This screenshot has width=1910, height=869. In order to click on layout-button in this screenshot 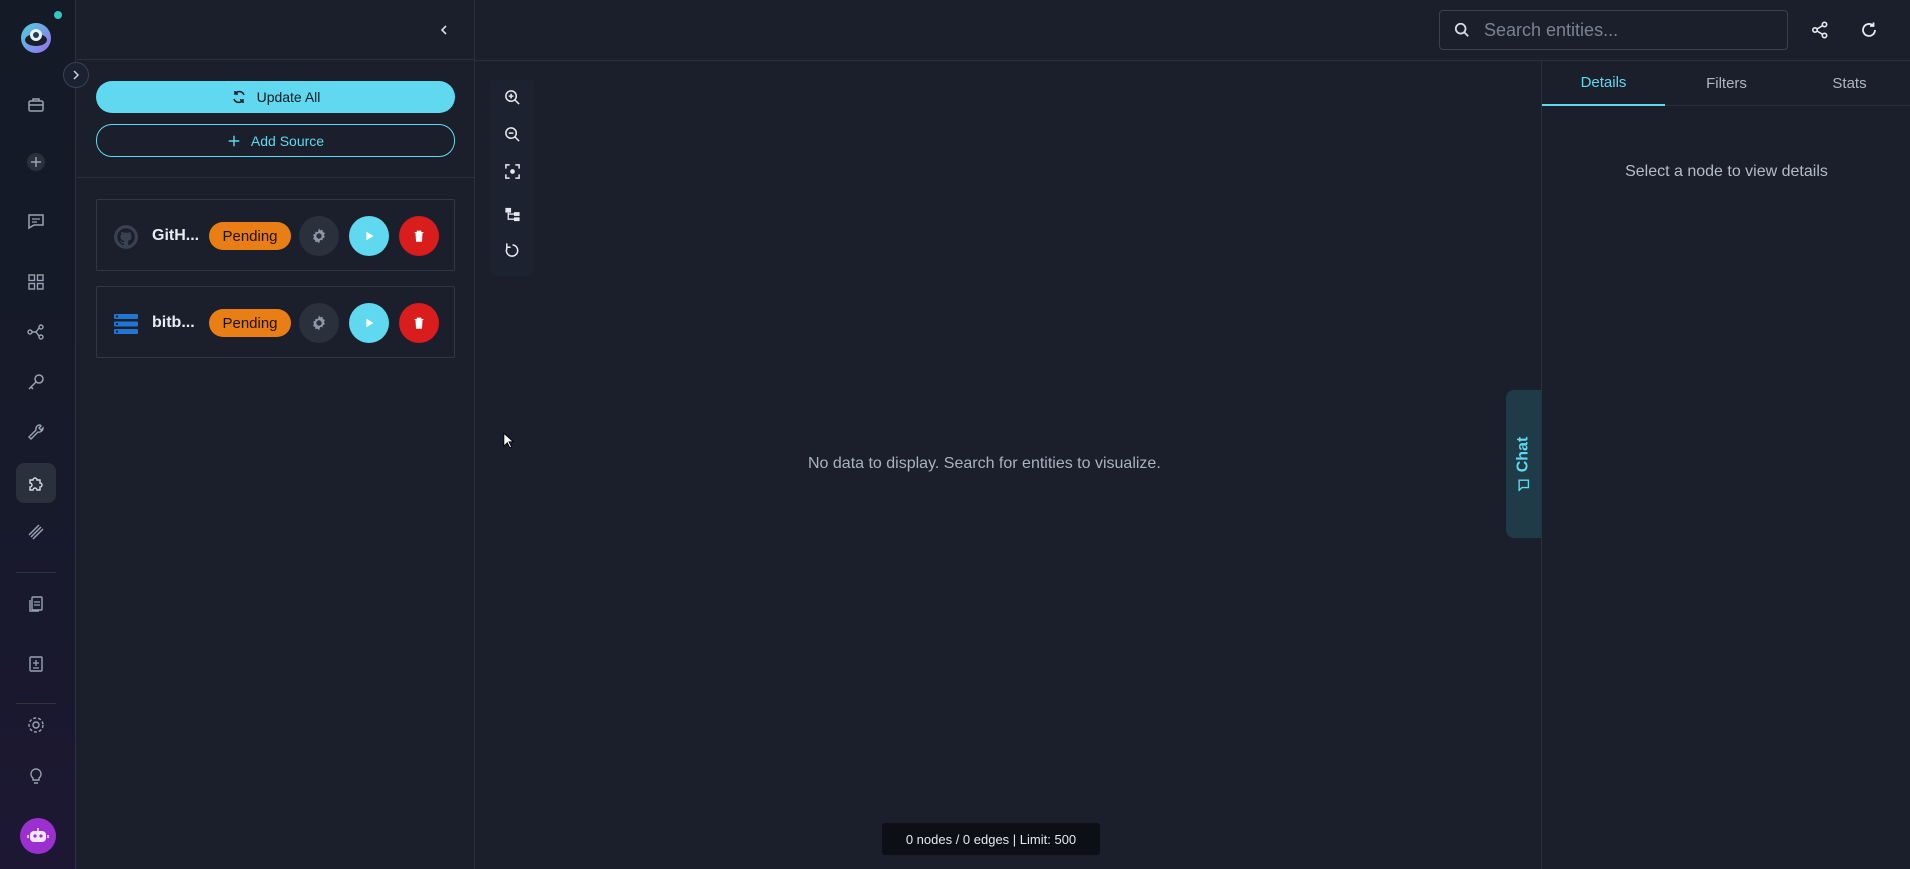, I will do `click(512, 214)`.